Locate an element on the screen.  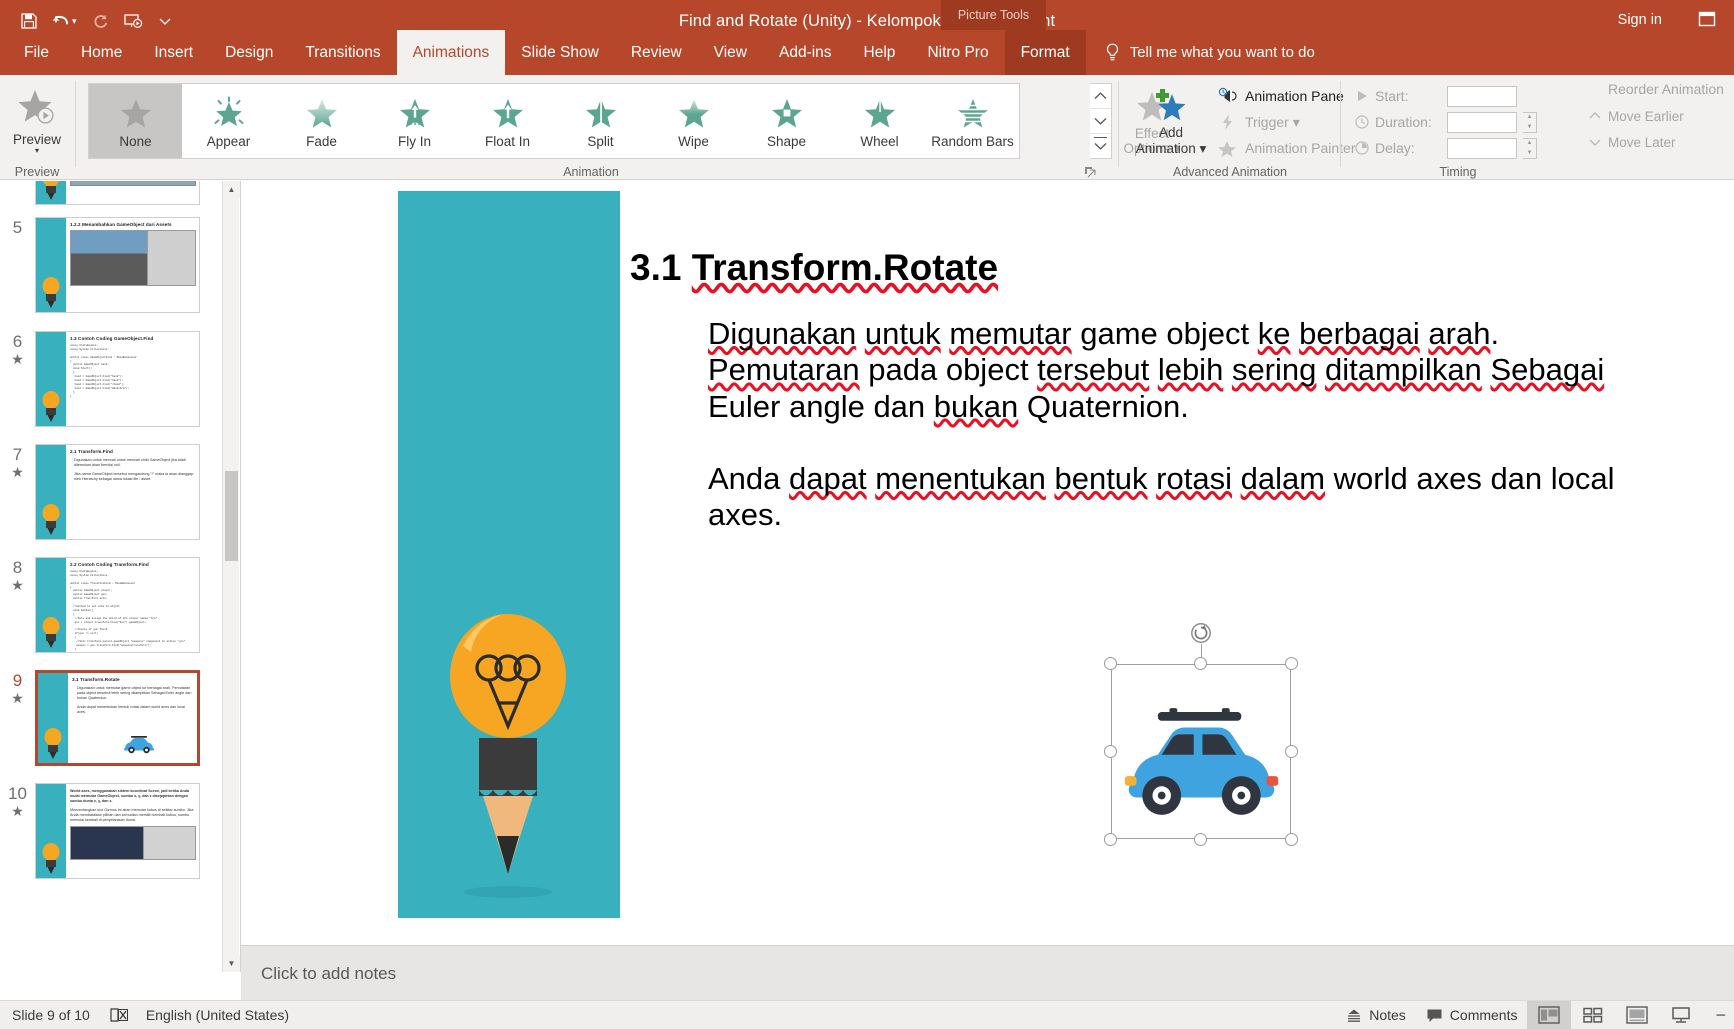
delay-input is located at coordinates (1482, 148).